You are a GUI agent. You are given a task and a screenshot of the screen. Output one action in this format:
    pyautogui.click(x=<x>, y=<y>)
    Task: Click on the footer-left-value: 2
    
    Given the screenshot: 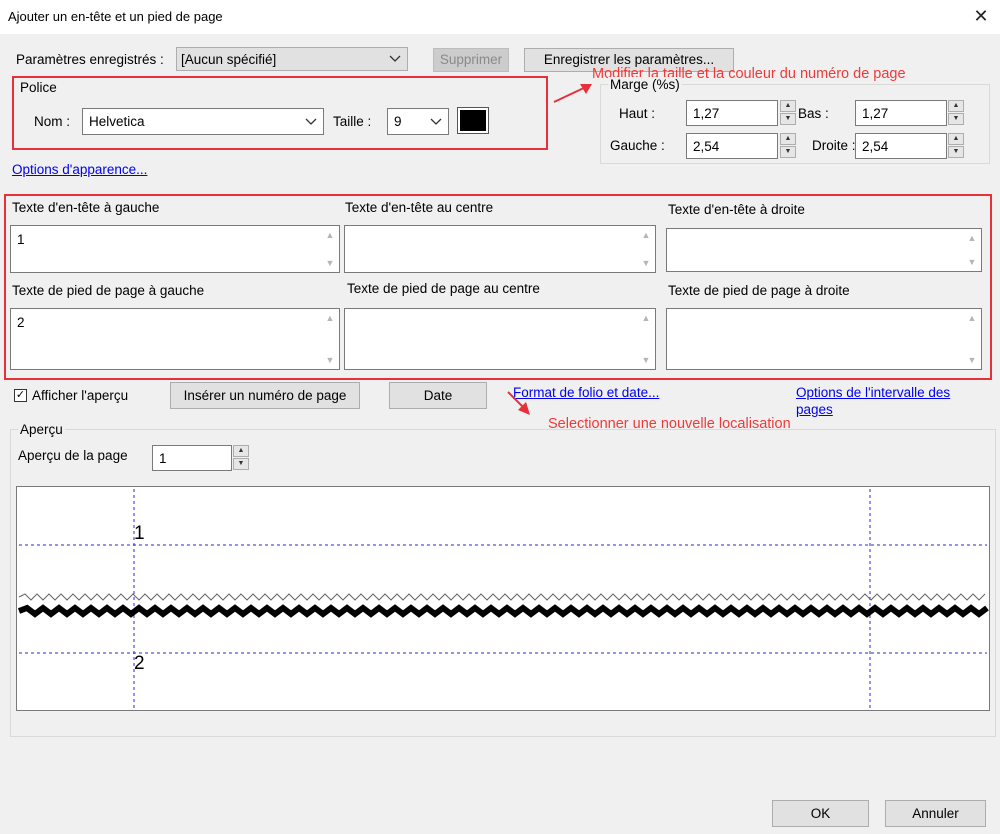 What is the action you would take?
    pyautogui.click(x=21, y=322)
    